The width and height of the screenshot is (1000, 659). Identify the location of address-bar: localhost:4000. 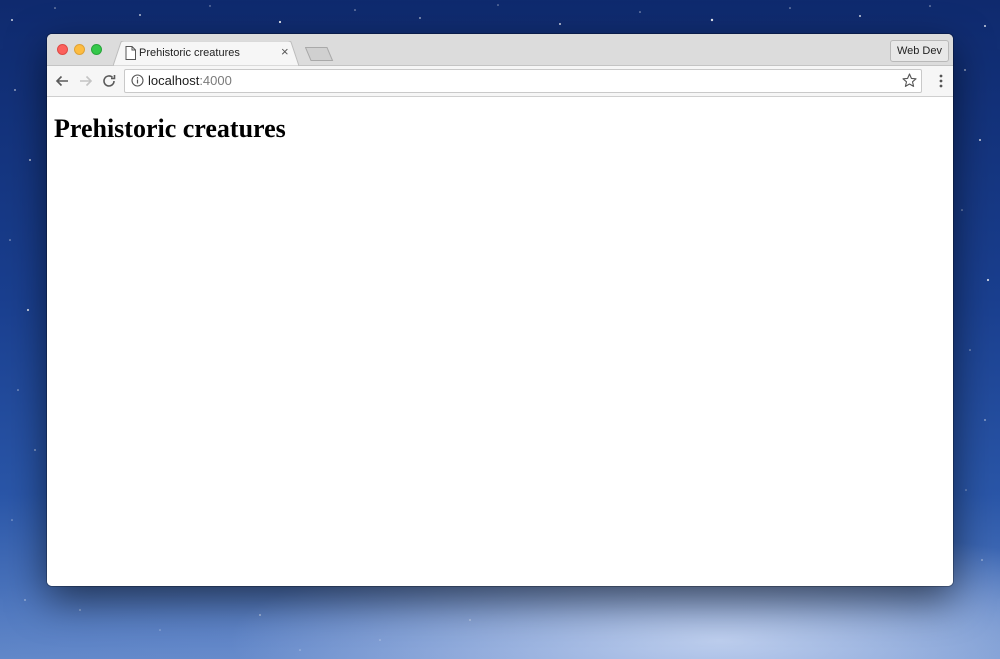
(523, 81).